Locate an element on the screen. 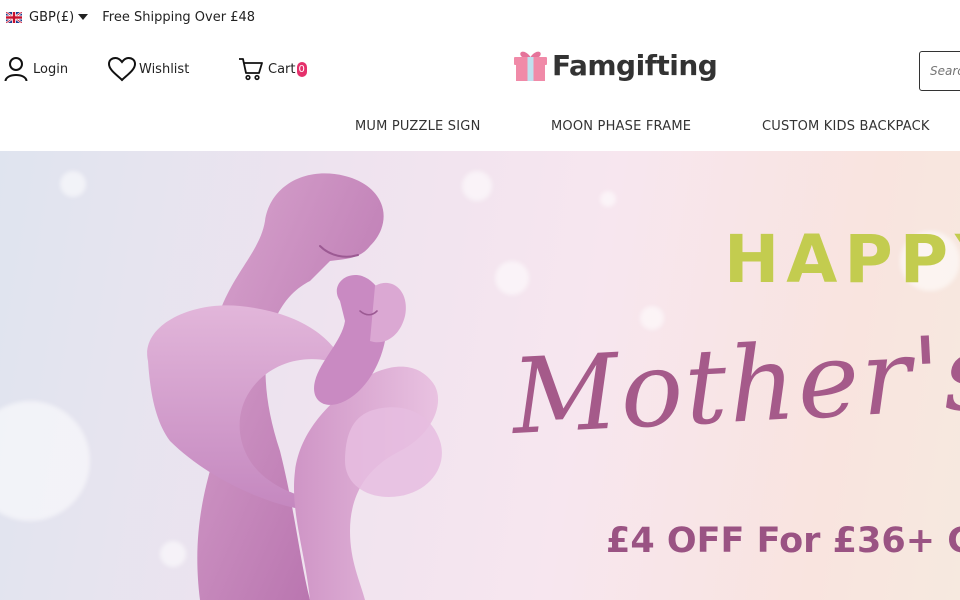  hero-mothers-day-text: Mother's Day is located at coordinates (734, 378).